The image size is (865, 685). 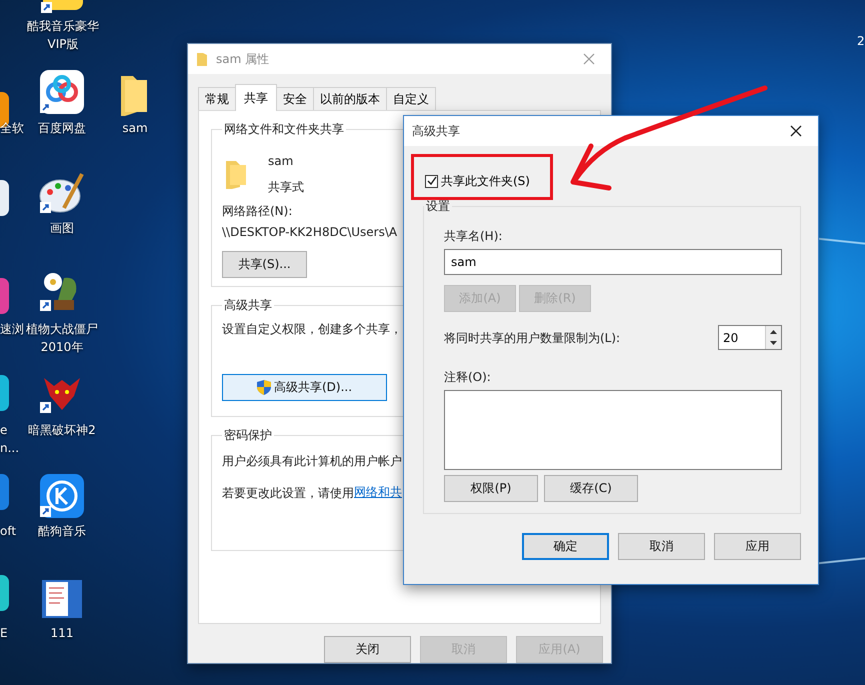 I want to click on field-label: 注释(O):, so click(x=467, y=377).